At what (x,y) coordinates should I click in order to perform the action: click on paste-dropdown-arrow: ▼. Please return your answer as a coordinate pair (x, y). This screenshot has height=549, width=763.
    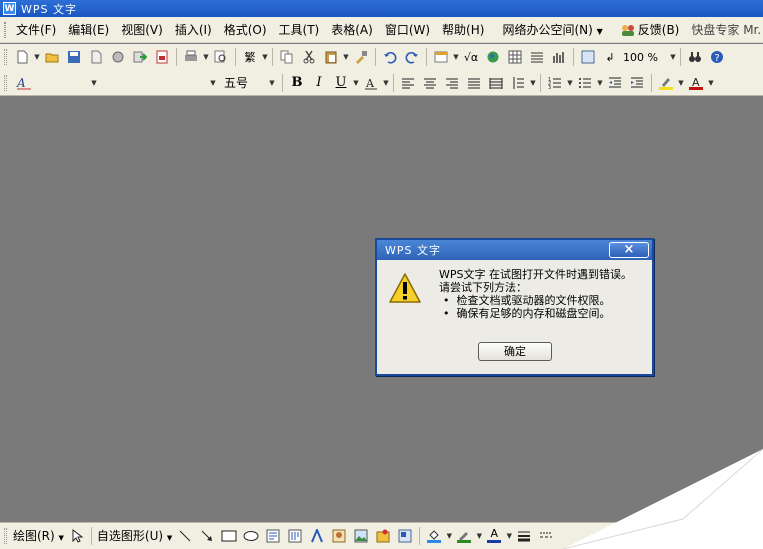
    Looking at the image, I should click on (346, 57).